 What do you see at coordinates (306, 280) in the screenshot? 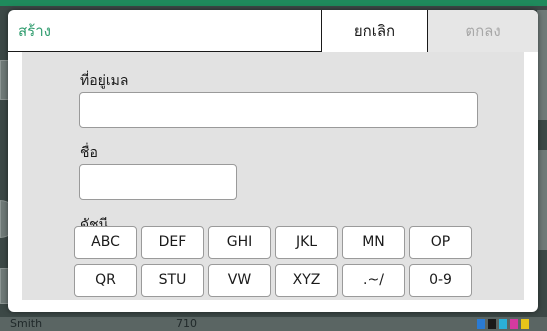
I see `index-key: XYZ` at bounding box center [306, 280].